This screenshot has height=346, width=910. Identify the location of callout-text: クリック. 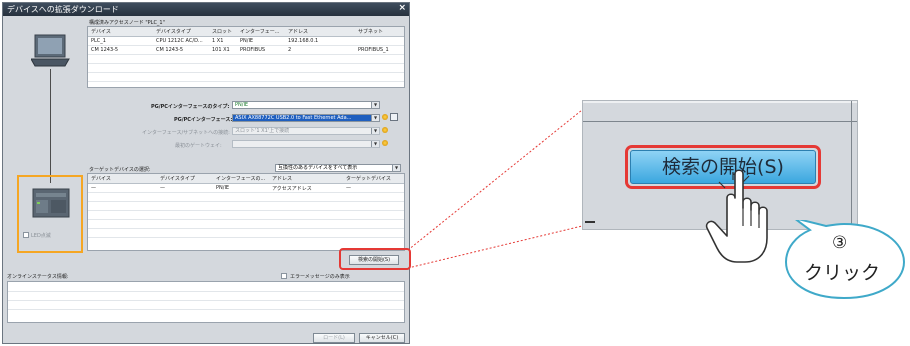
(842, 273).